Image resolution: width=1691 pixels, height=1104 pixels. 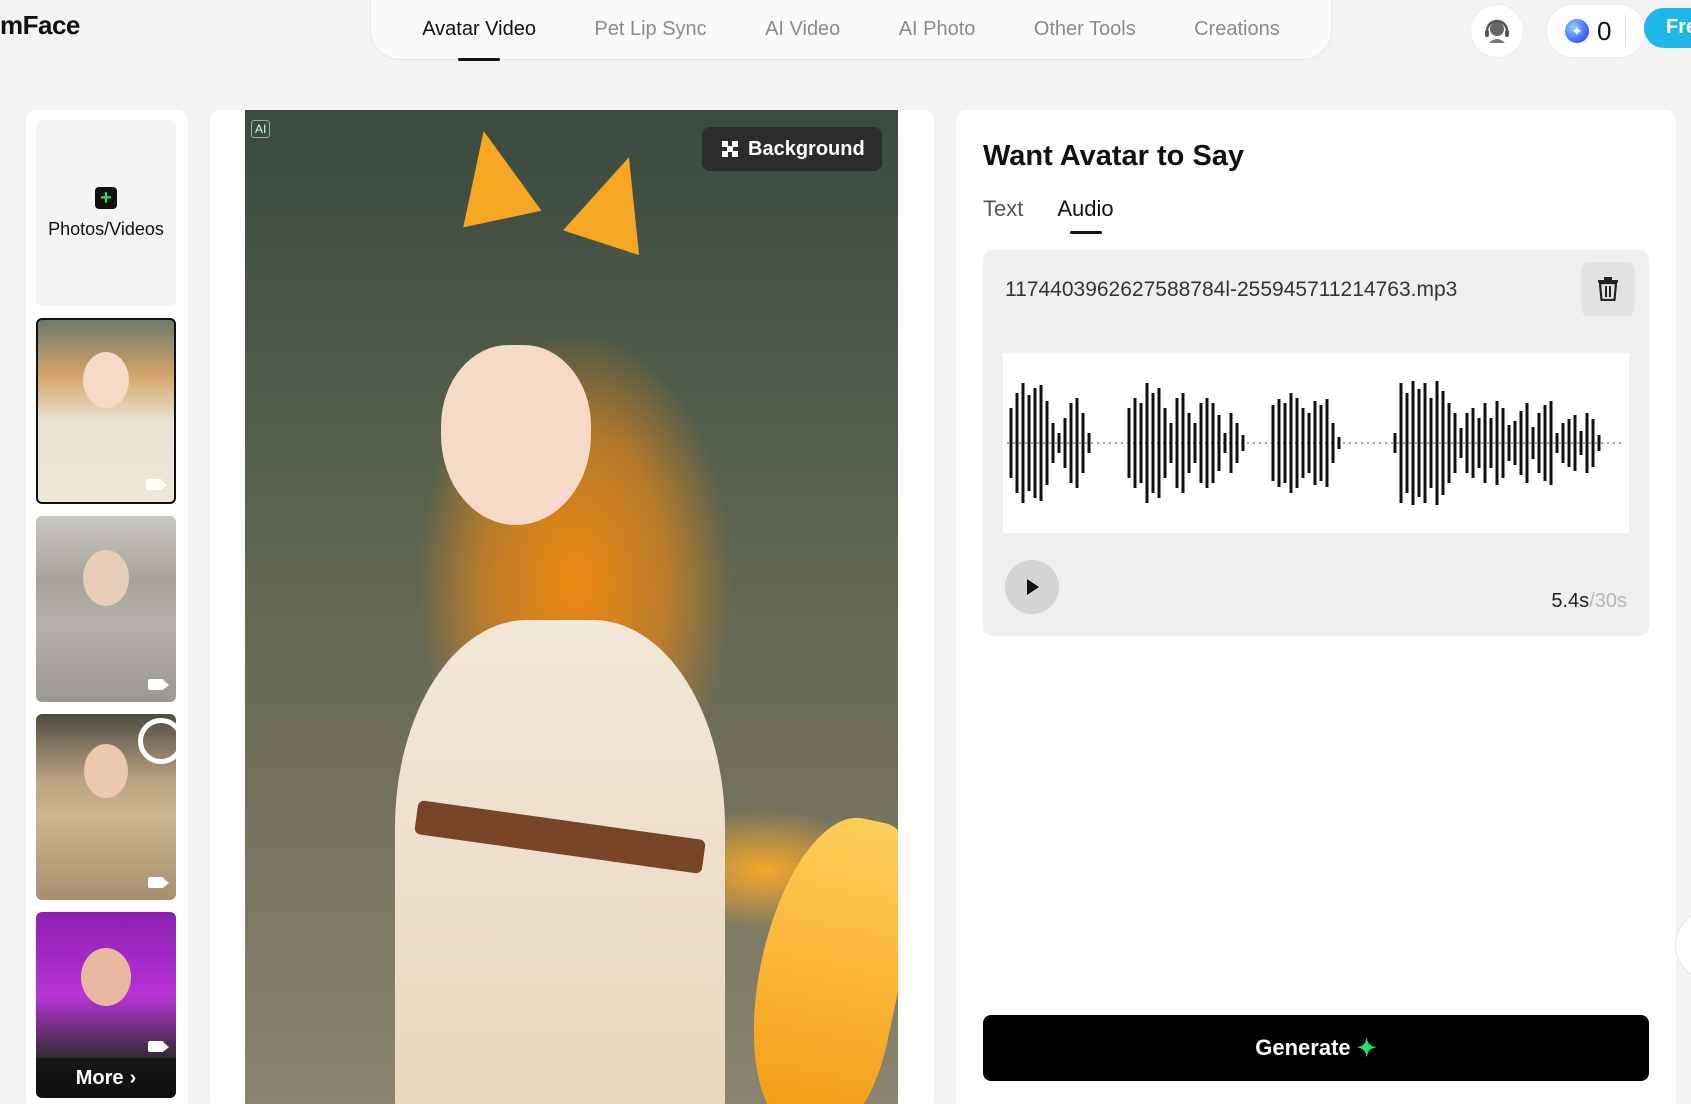 I want to click on credit-star-icon: ✦, so click(x=1577, y=31).